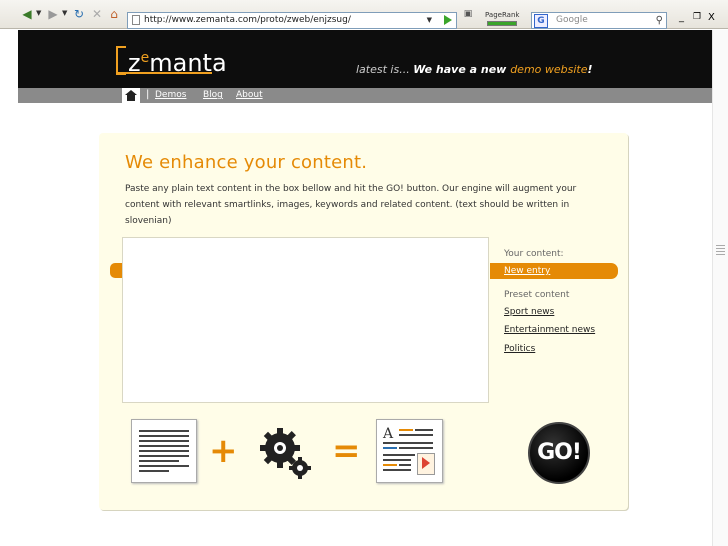 The width and height of the screenshot is (728, 546). Describe the element at coordinates (462, 69) in the screenshot. I see `tagline-strong: We have a new` at that location.